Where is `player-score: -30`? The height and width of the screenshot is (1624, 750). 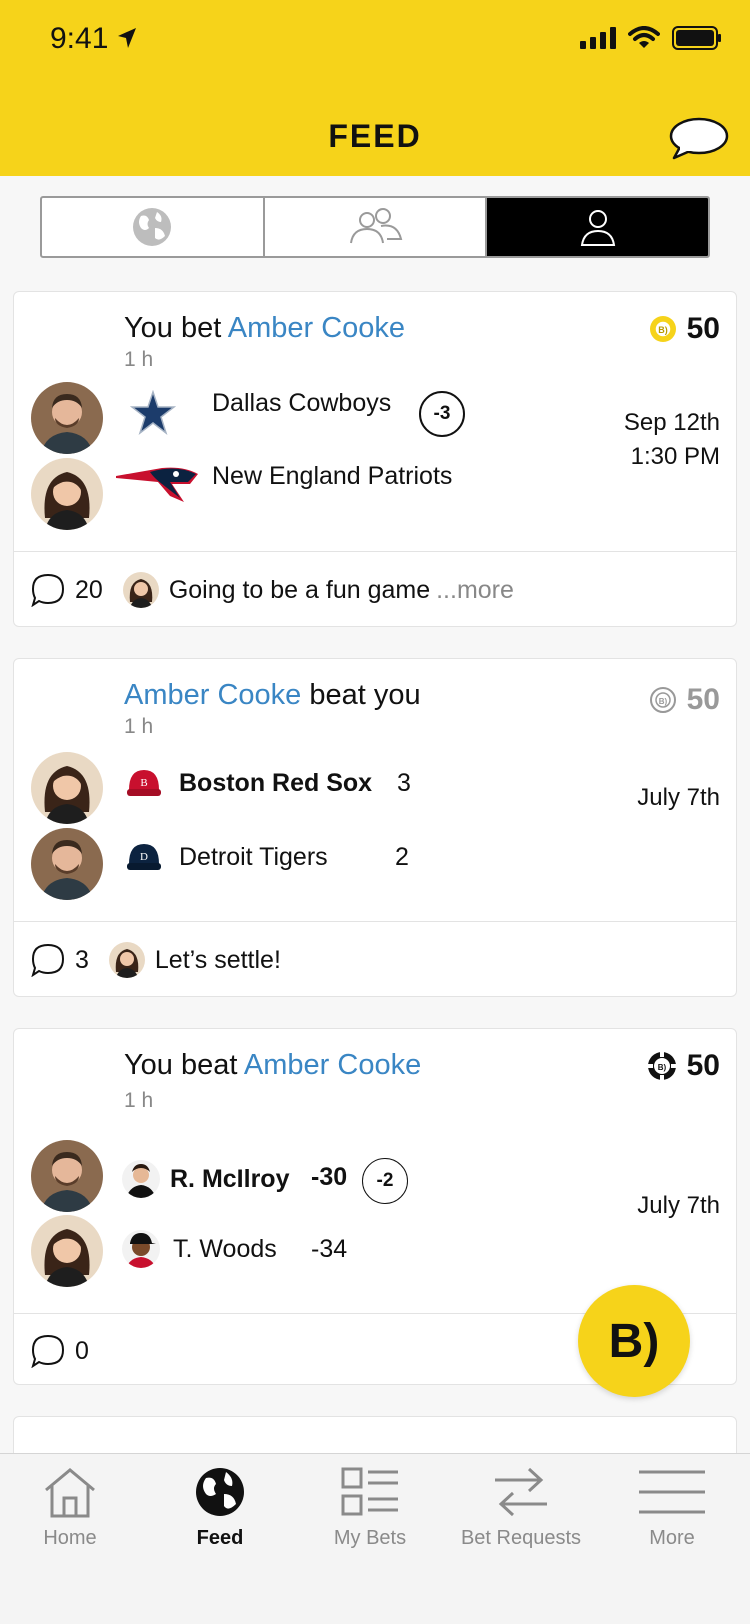
player-score: -30 is located at coordinates (329, 1177).